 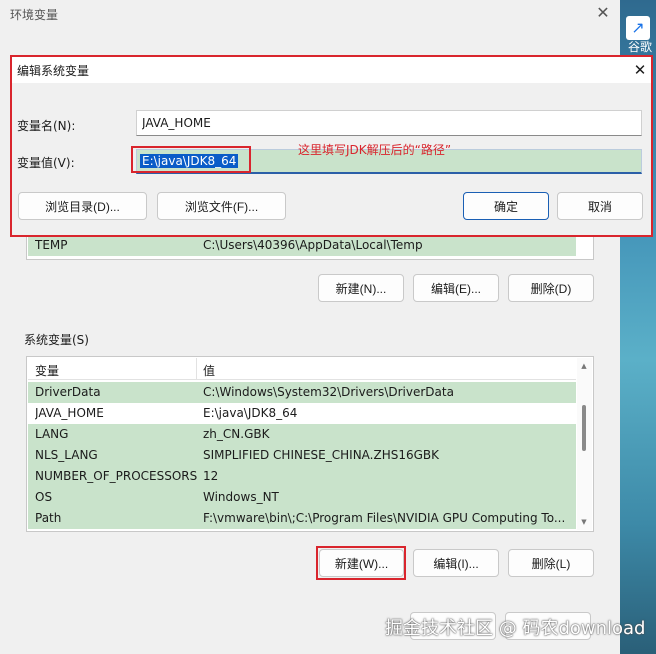 I want to click on system-vars-header: 变量 值, so click(x=302, y=369).